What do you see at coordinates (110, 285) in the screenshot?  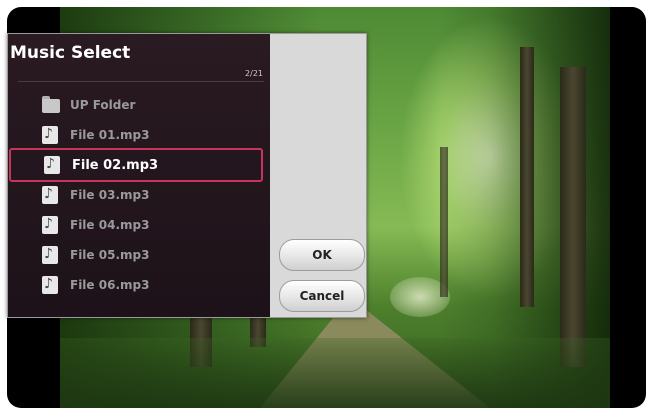 I see `list-item-label: File 06.mp3` at bounding box center [110, 285].